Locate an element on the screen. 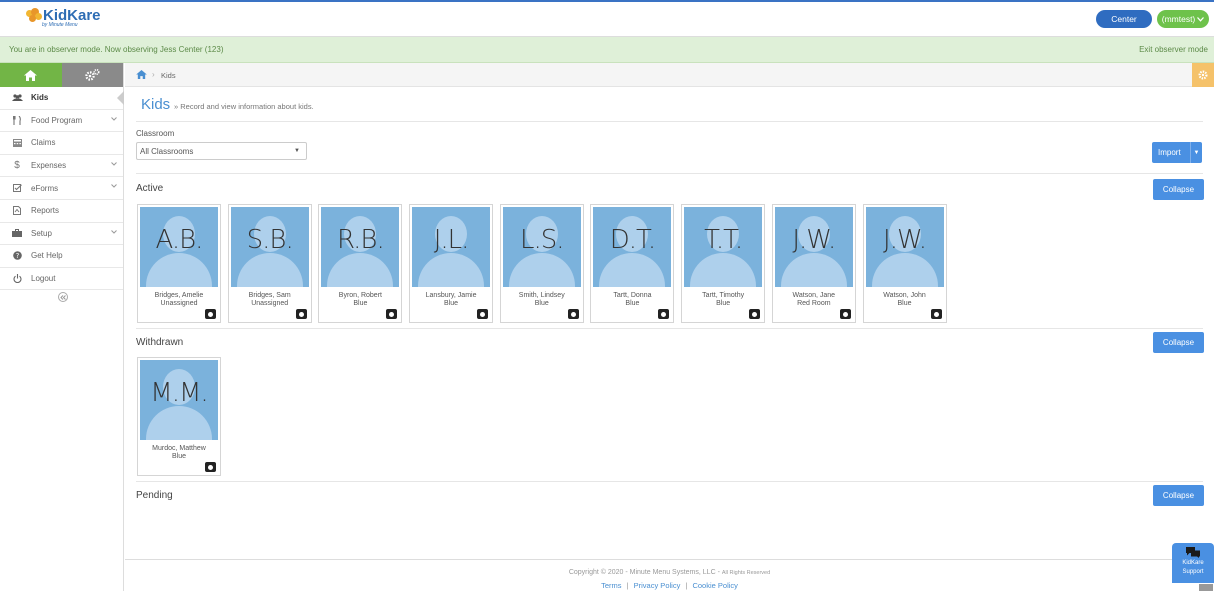  kid-avatar: L.S. is located at coordinates (541, 247).